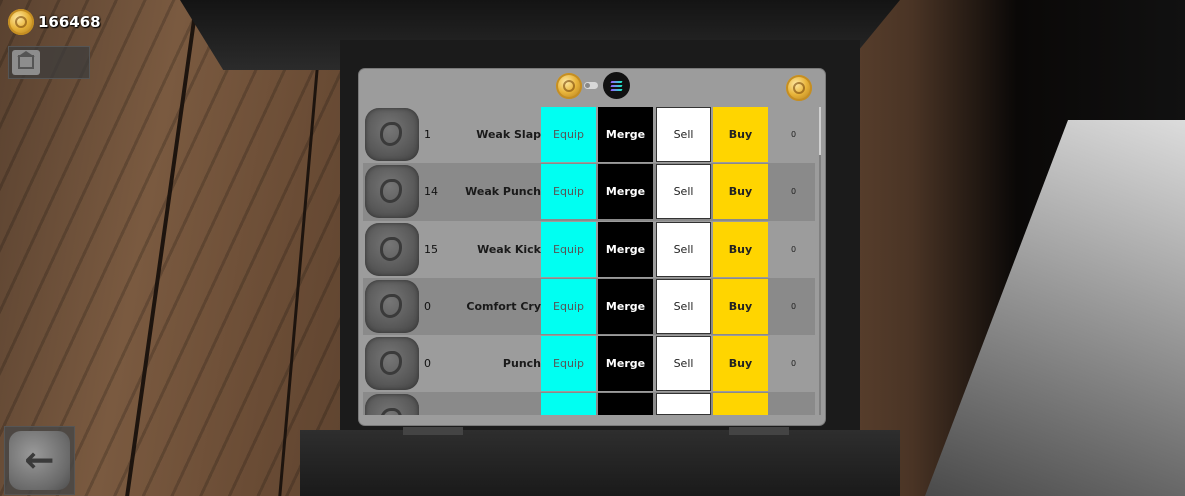 The height and width of the screenshot is (496, 1185). I want to click on slap-move-icon, so click(392, 134).